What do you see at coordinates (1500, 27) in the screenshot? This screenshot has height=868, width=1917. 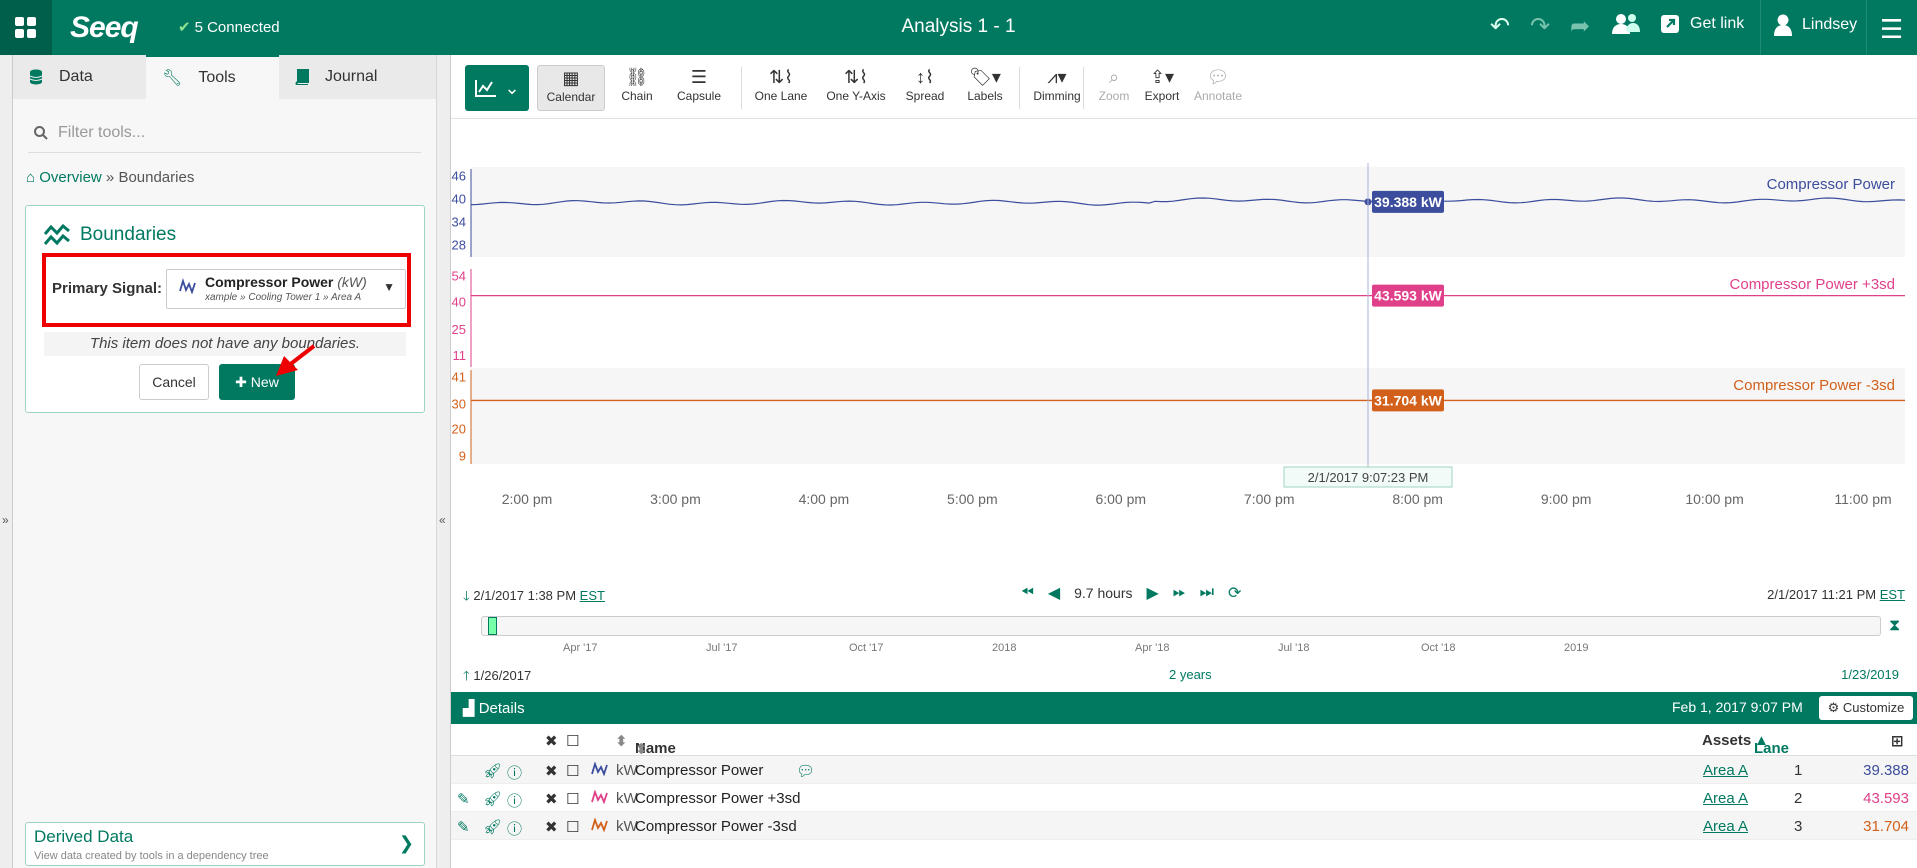 I see `undo-icon: ↶` at bounding box center [1500, 27].